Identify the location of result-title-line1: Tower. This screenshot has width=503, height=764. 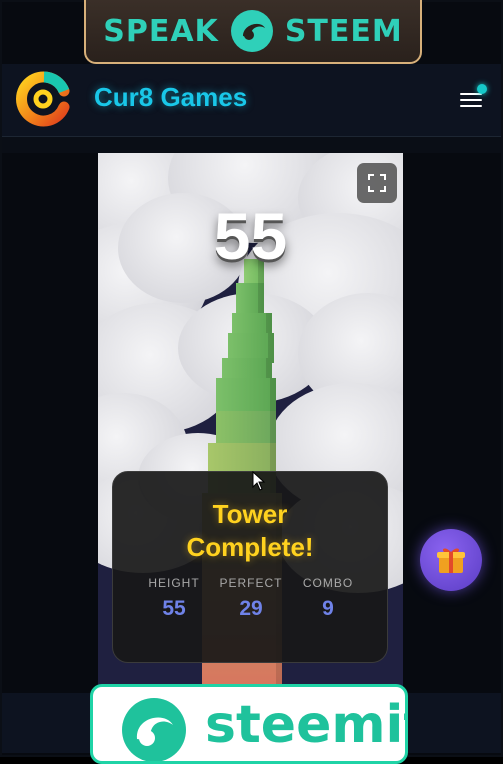
(250, 514).